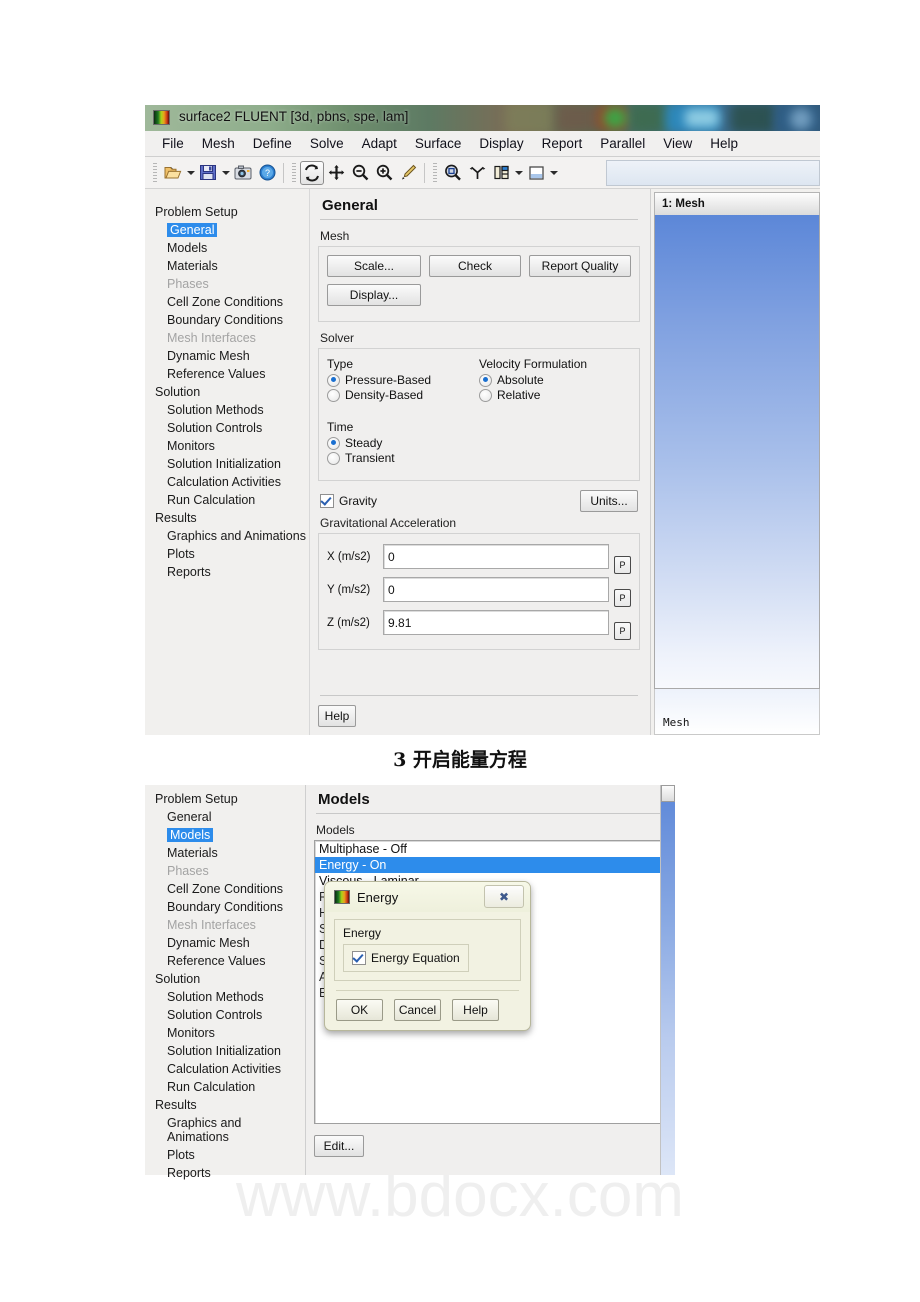 The height and width of the screenshot is (1302, 920). I want to click on zoom-region-icon, so click(453, 173).